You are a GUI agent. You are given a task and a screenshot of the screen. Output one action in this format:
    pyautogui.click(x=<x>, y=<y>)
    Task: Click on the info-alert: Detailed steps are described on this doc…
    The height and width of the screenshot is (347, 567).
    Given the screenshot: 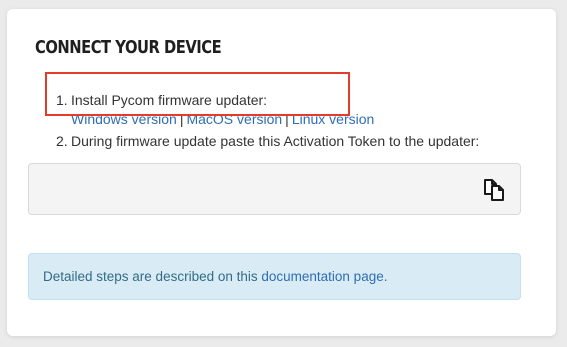 What is the action you would take?
    pyautogui.click(x=274, y=276)
    